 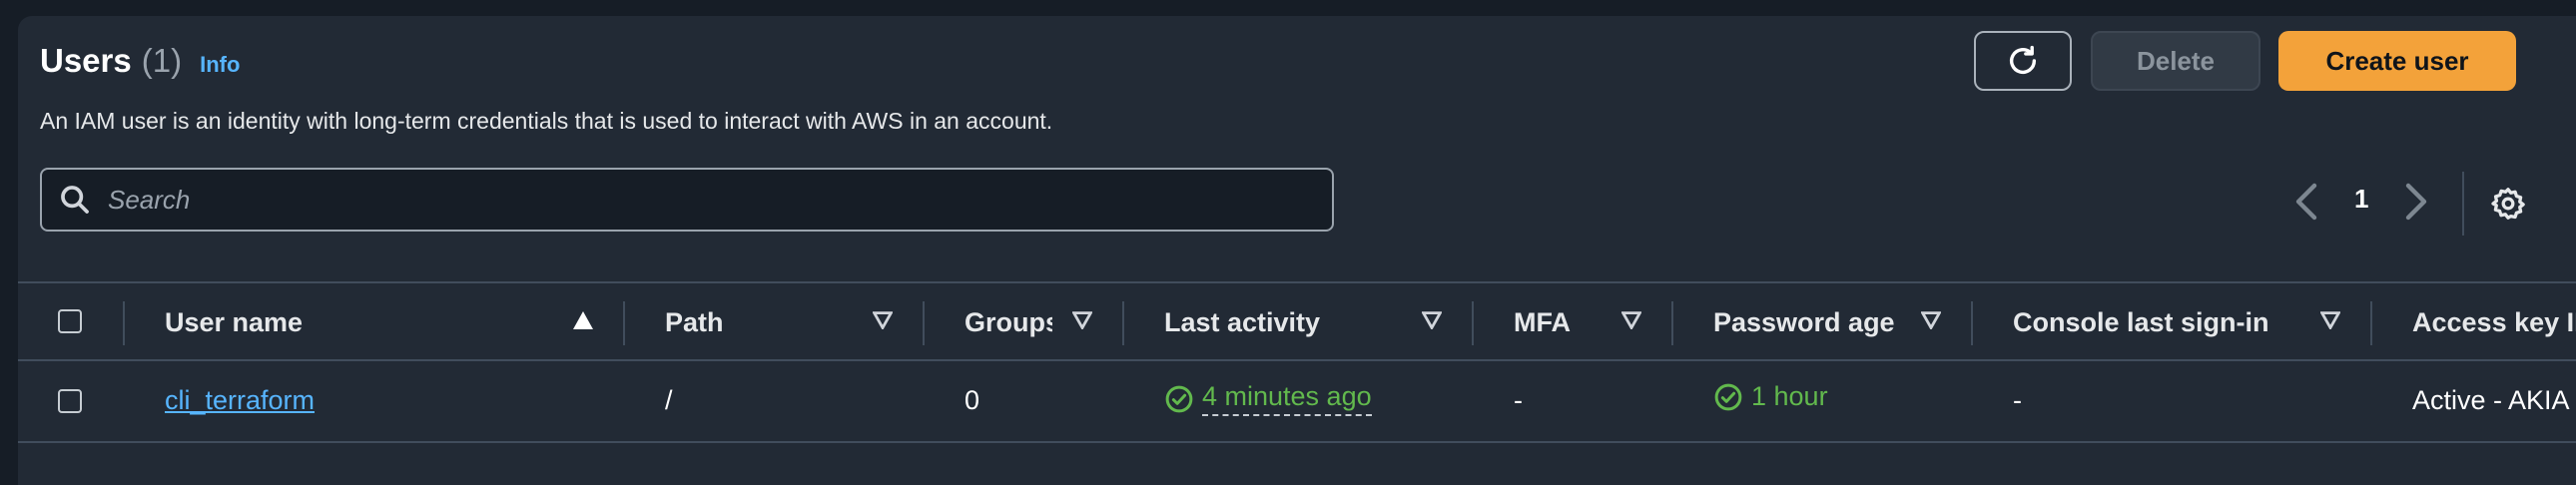 What do you see at coordinates (583, 320) in the screenshot?
I see `sort-ascending-icon` at bounding box center [583, 320].